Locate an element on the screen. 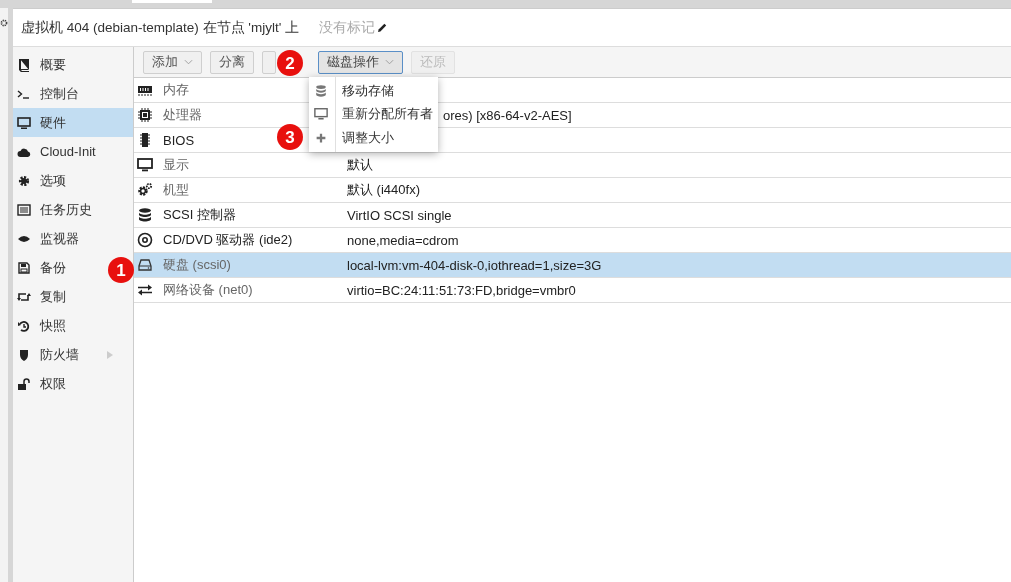  shield-icon is located at coordinates (24, 354).